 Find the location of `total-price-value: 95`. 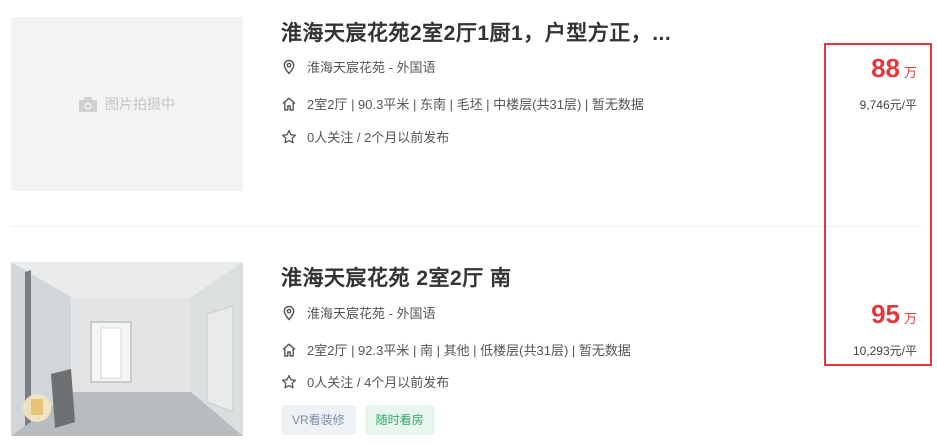

total-price-value: 95 is located at coordinates (885, 314).